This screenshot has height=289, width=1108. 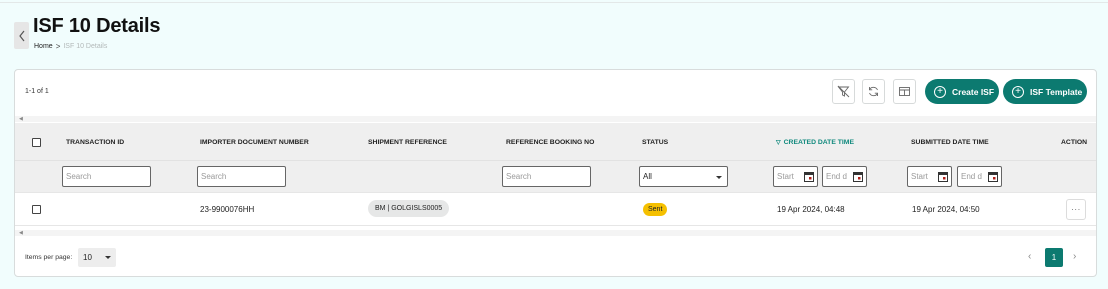 What do you see at coordinates (85, 46) in the screenshot?
I see `breadcrumb-current: ISF 10 Details` at bounding box center [85, 46].